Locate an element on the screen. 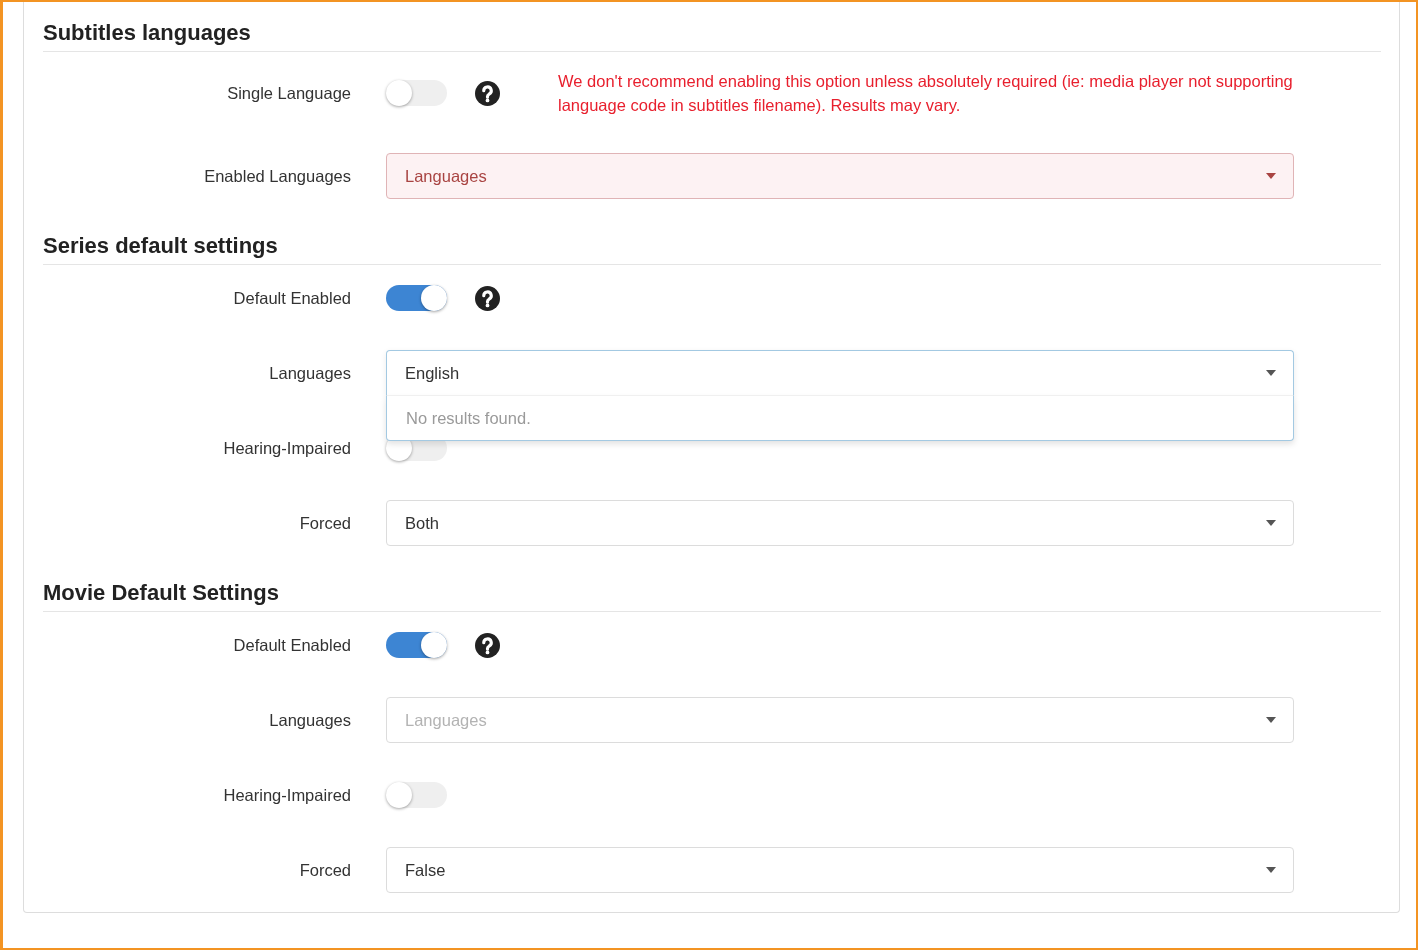 The image size is (1418, 950). select-field: Languages is located at coordinates (840, 176).